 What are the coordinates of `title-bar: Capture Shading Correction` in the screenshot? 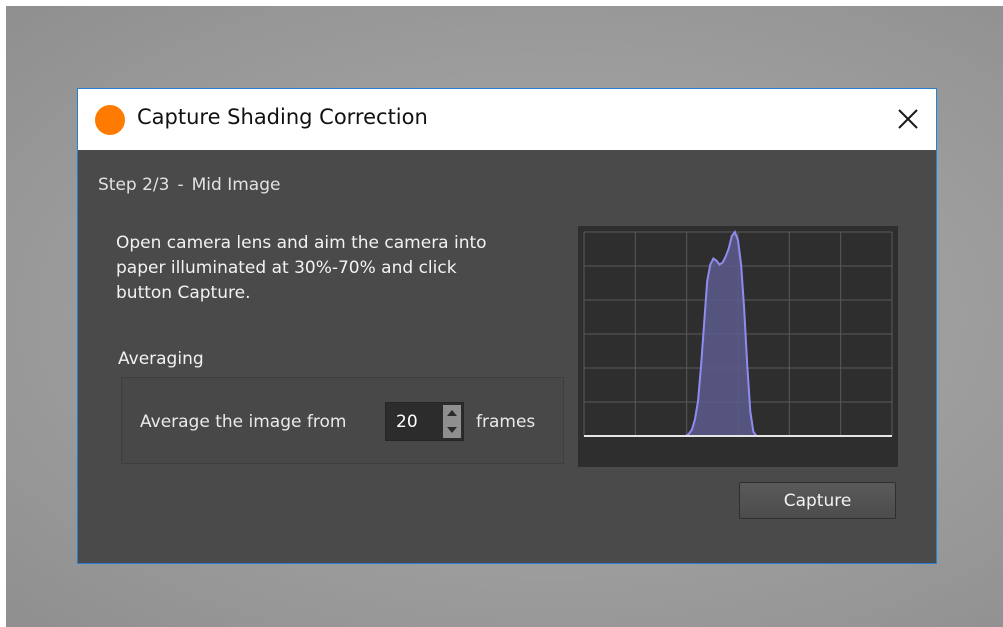 It's located at (507, 119).